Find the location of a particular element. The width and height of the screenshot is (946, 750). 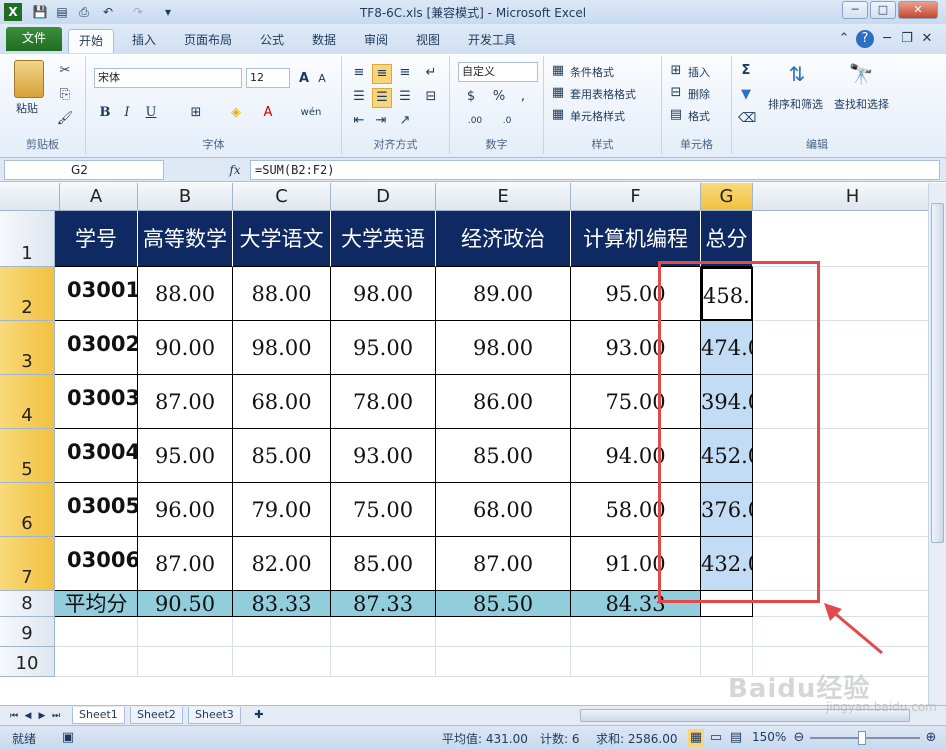

paste-icon is located at coordinates (29, 79).